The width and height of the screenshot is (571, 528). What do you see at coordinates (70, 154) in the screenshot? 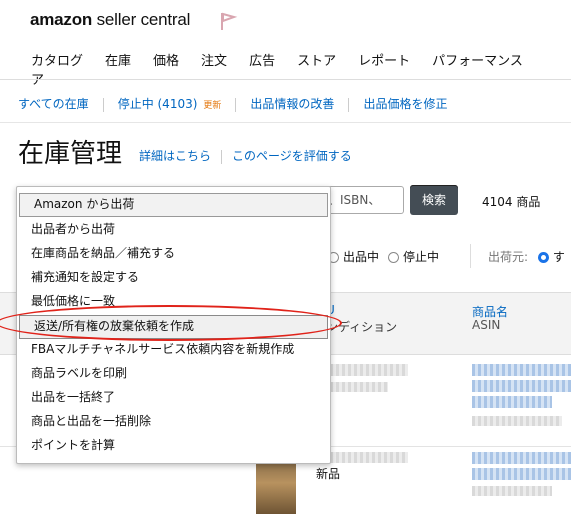
I see `page-title: 在庫管理` at bounding box center [70, 154].